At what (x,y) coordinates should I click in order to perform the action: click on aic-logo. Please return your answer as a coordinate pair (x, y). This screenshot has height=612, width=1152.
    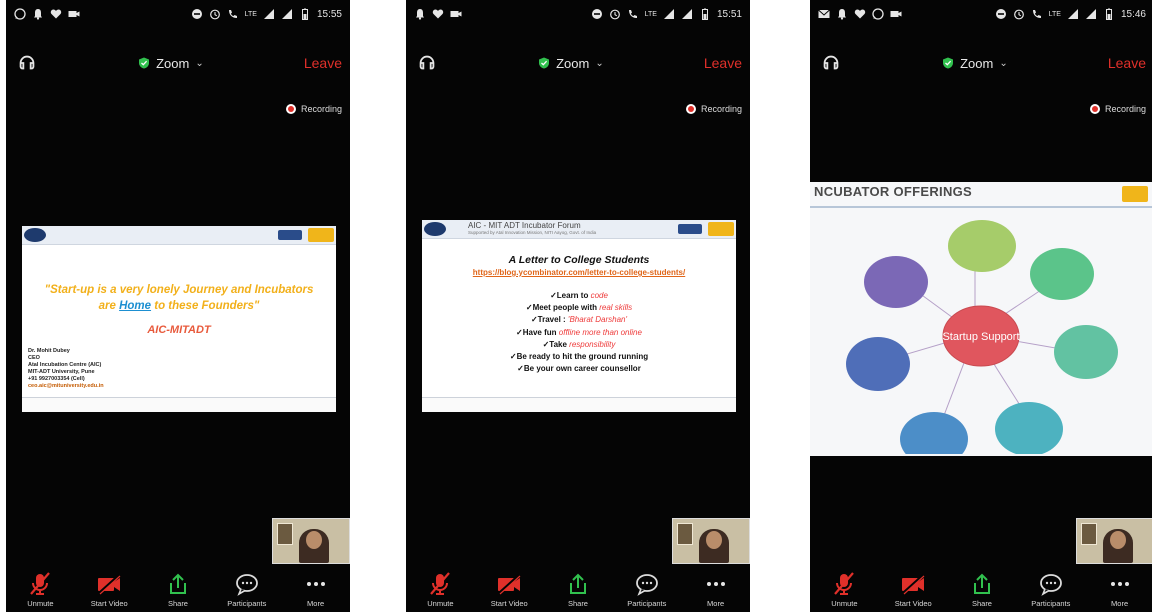
    Looking at the image, I should click on (721, 229).